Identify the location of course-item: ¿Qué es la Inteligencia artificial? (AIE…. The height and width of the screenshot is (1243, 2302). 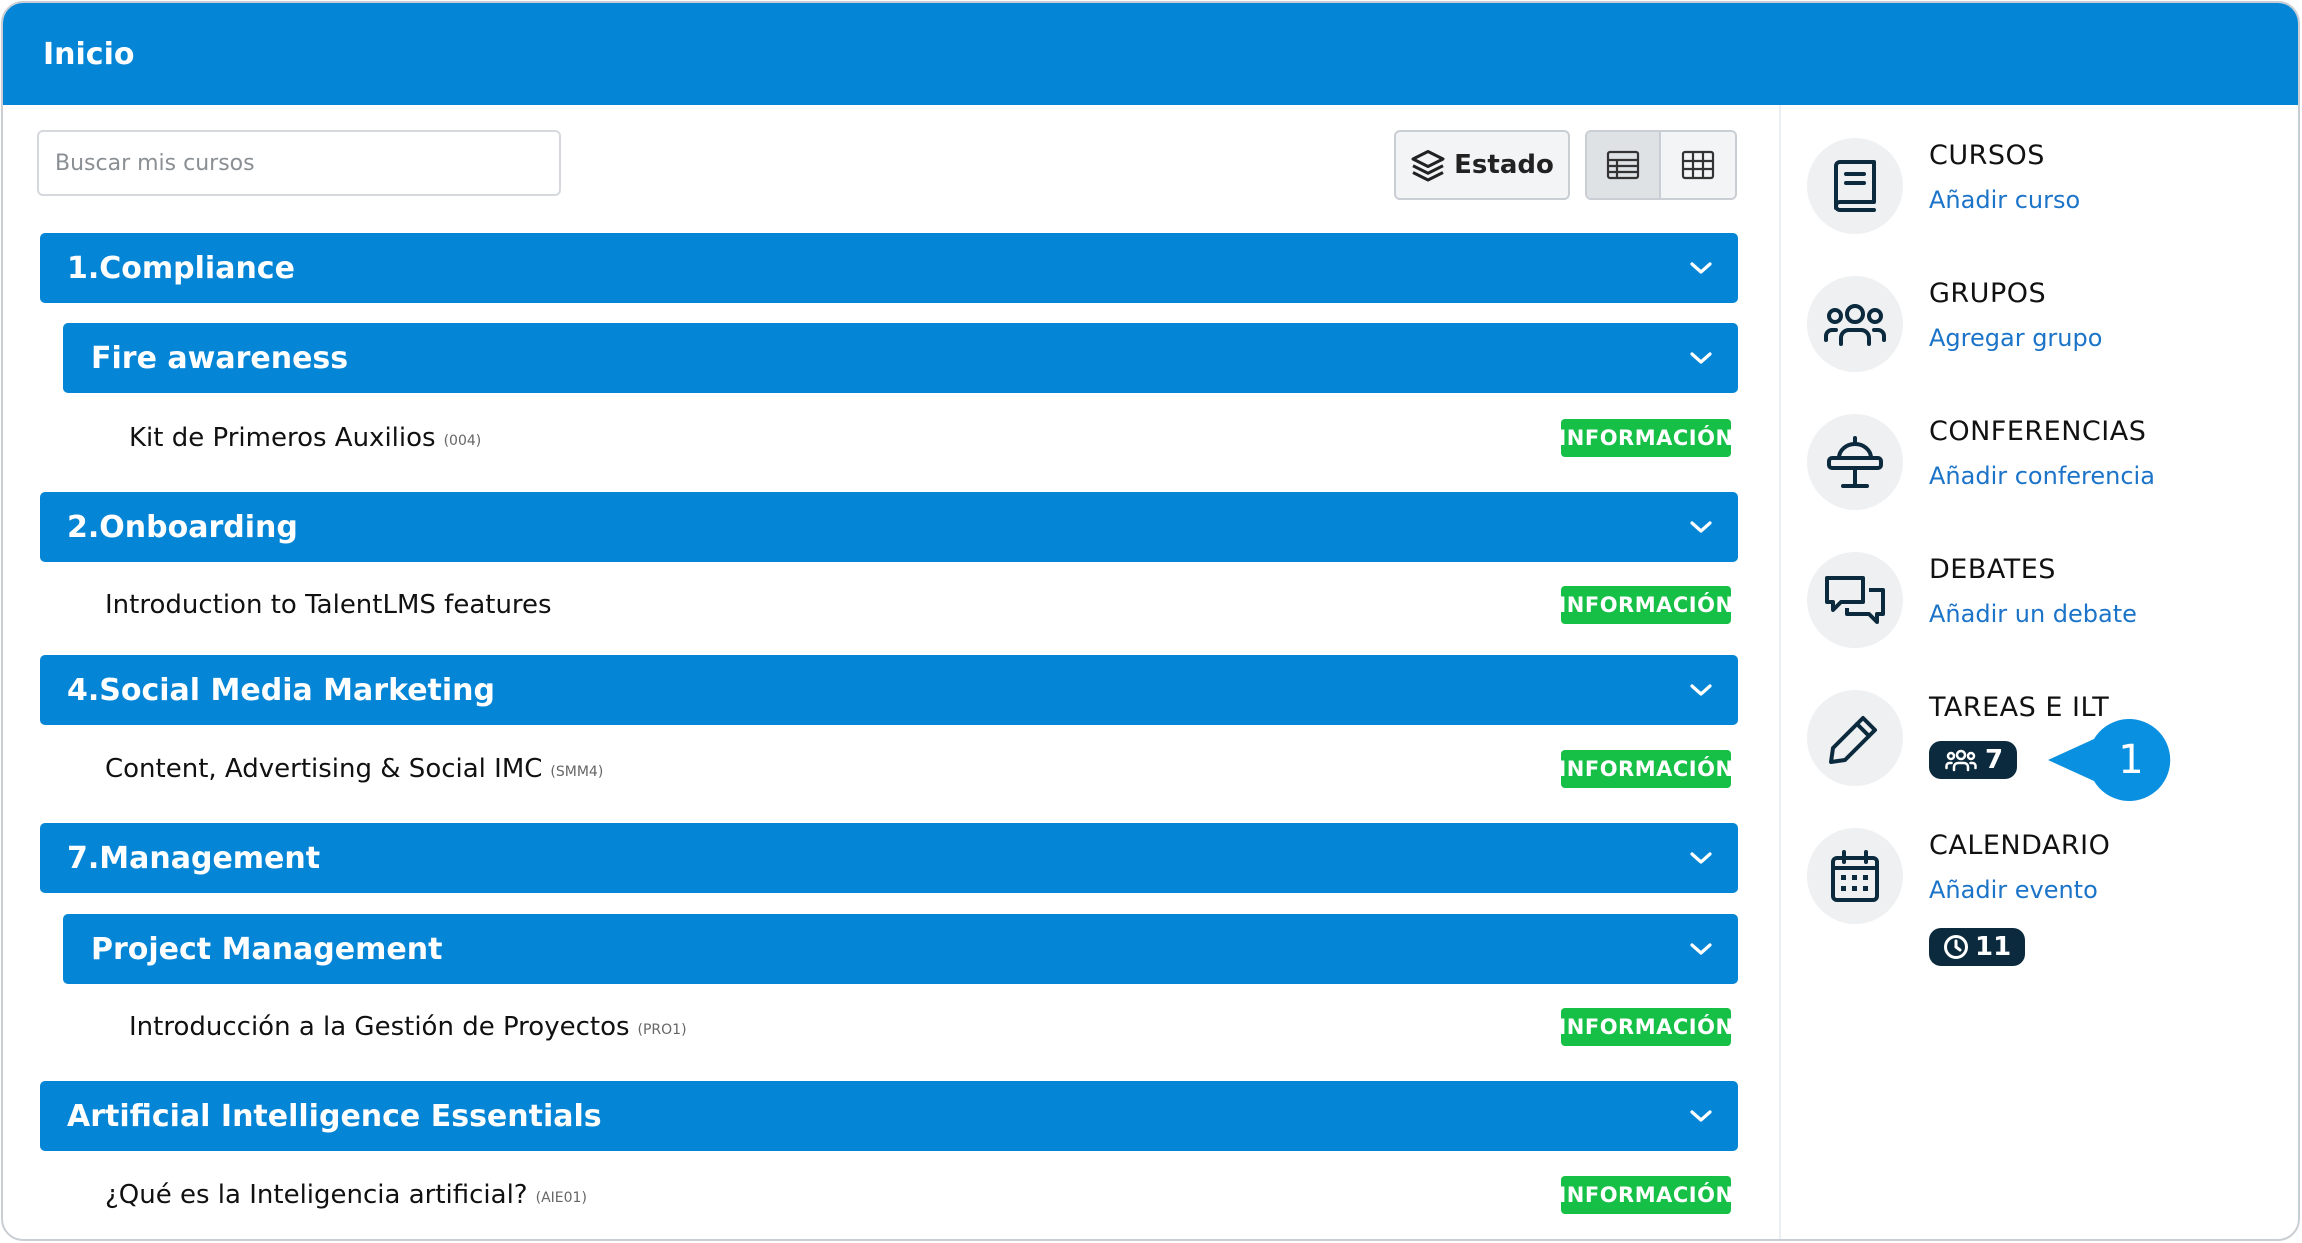
(346, 1195).